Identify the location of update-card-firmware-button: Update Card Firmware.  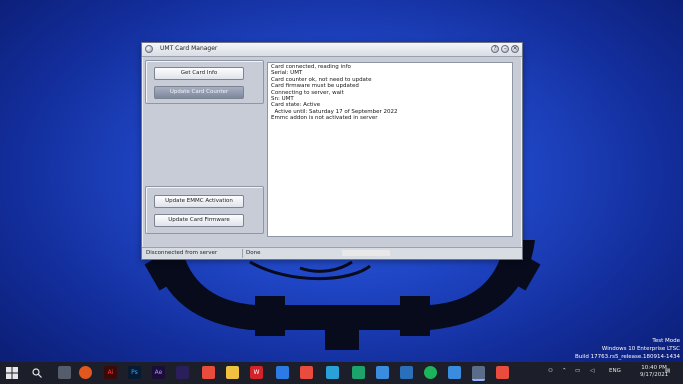
(199, 220).